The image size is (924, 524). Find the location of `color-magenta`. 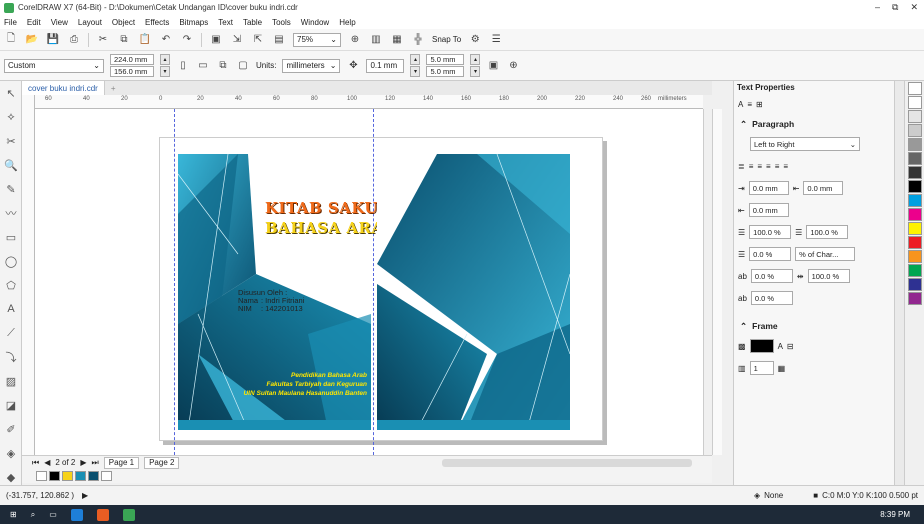

color-magenta is located at coordinates (915, 214).